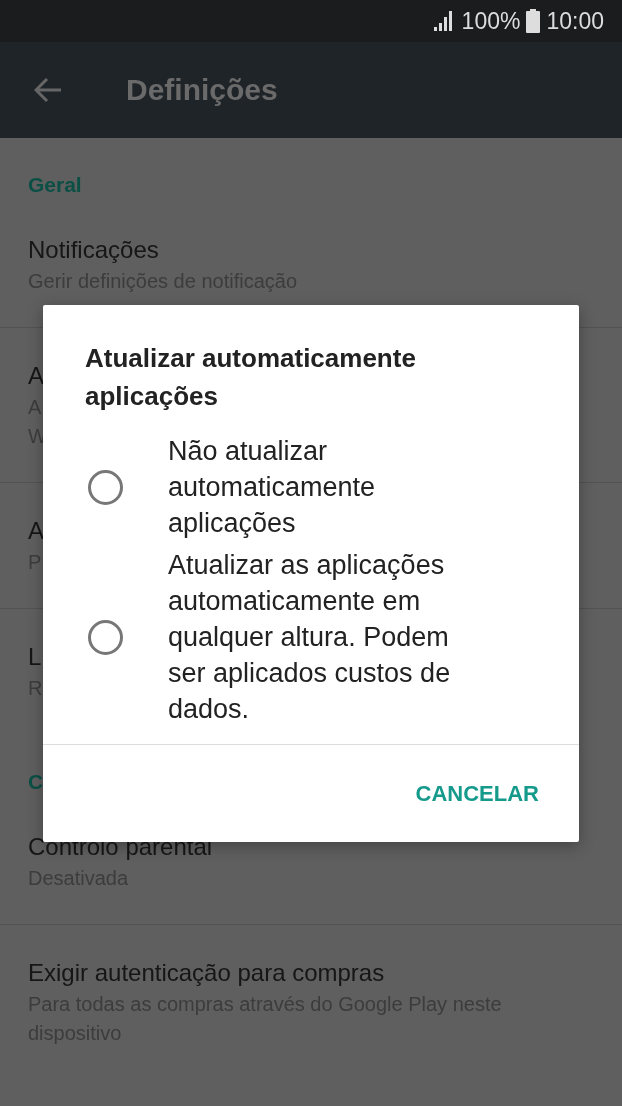  What do you see at coordinates (491, 21) in the screenshot?
I see `battery-percent: 100%` at bounding box center [491, 21].